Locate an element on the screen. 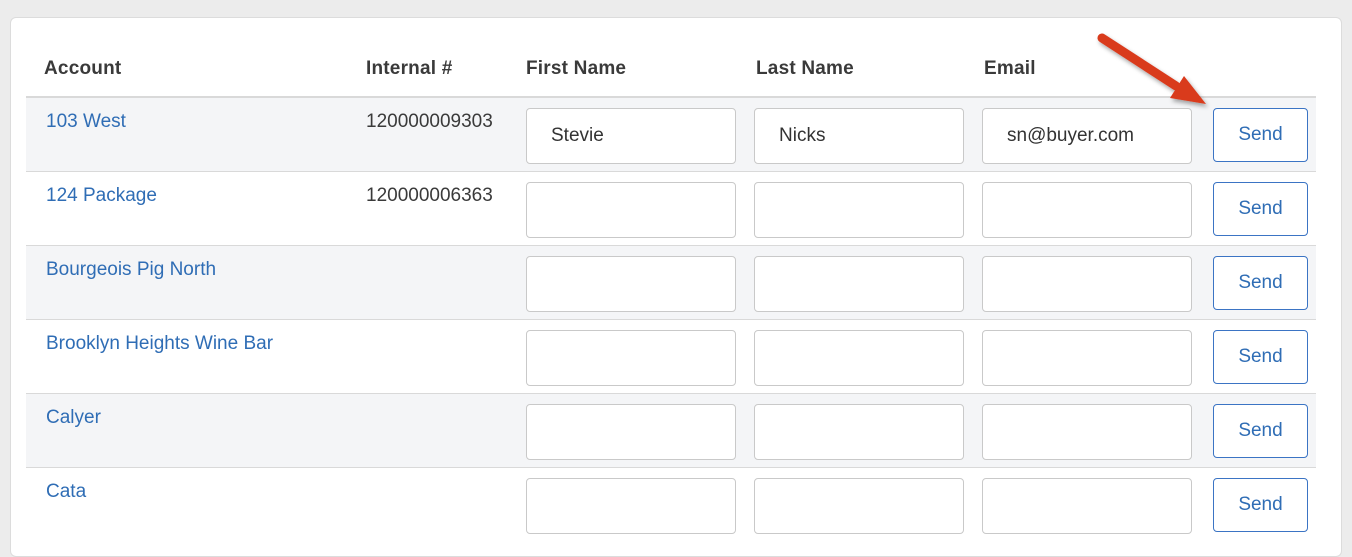 The width and height of the screenshot is (1352, 557). header-account: Account is located at coordinates (83, 68).